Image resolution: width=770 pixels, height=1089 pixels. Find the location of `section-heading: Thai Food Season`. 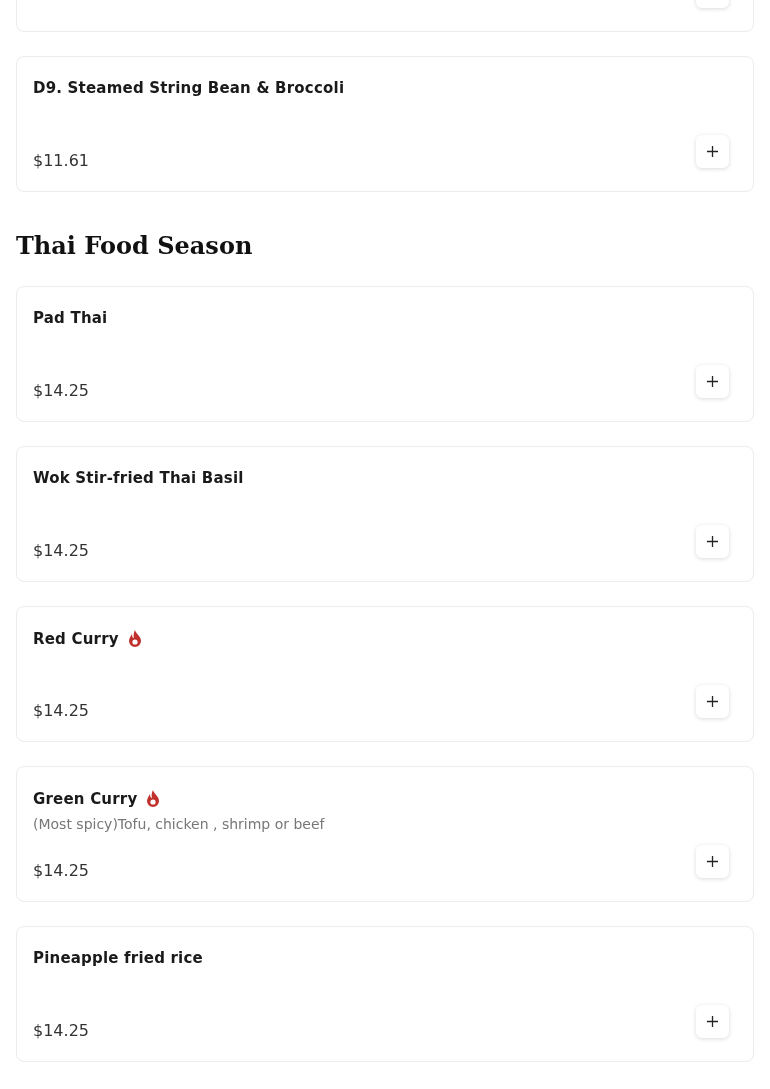

section-heading: Thai Food Season is located at coordinates (135, 246).